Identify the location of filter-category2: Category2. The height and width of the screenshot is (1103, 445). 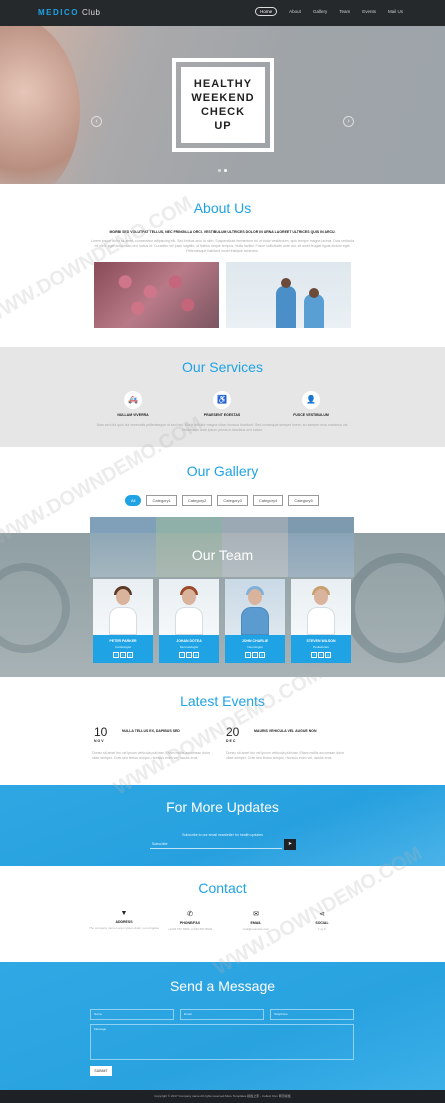
(197, 500).